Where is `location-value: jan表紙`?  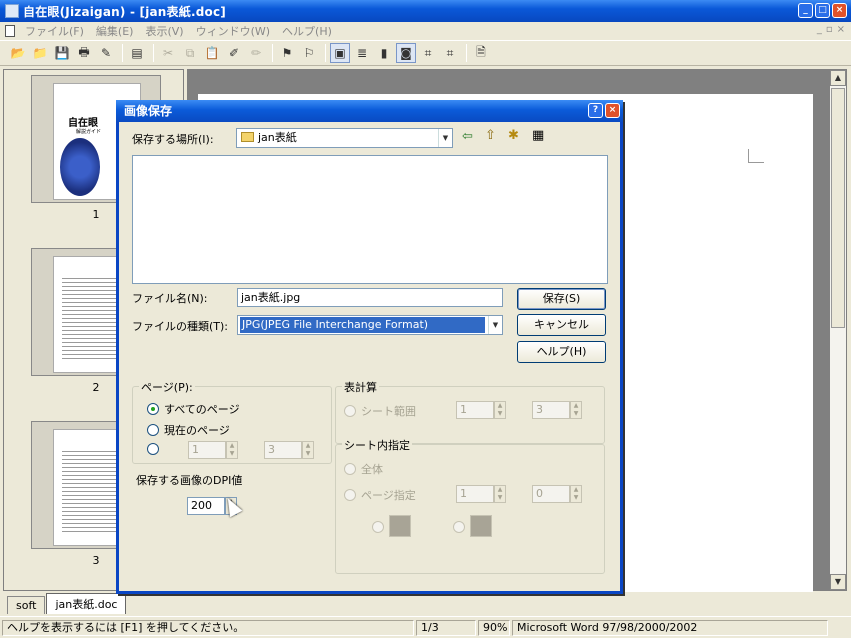 location-value: jan表紙 is located at coordinates (277, 137).